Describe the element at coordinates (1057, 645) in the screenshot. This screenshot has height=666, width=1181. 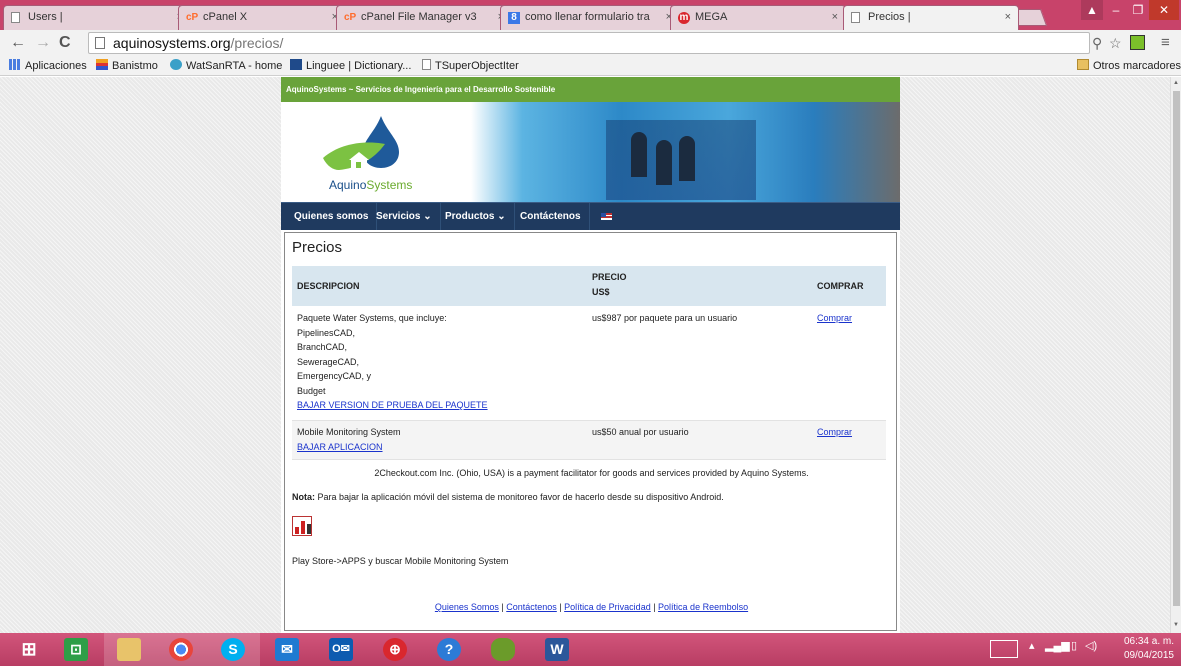
I see `network-signal-icon: ▂▄▆` at that location.